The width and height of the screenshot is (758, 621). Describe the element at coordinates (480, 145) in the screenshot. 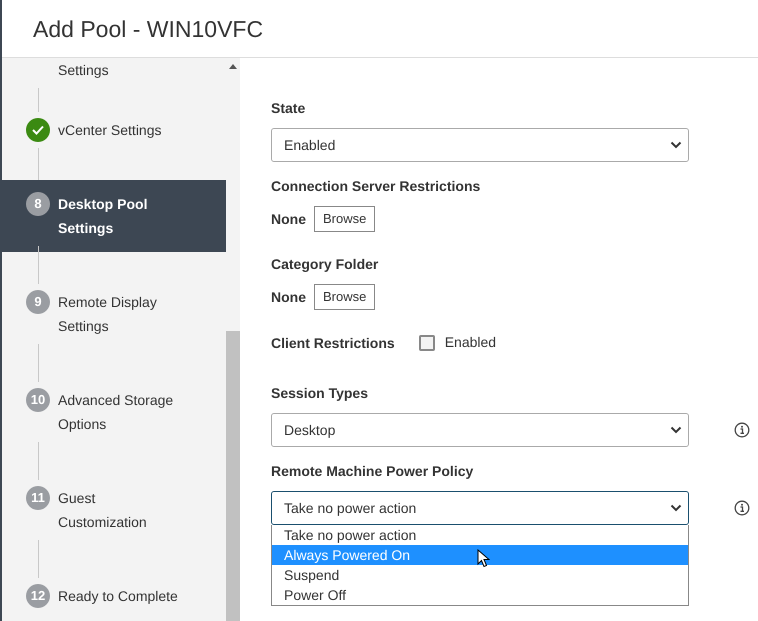

I see `dropdown-field: Enabled` at that location.